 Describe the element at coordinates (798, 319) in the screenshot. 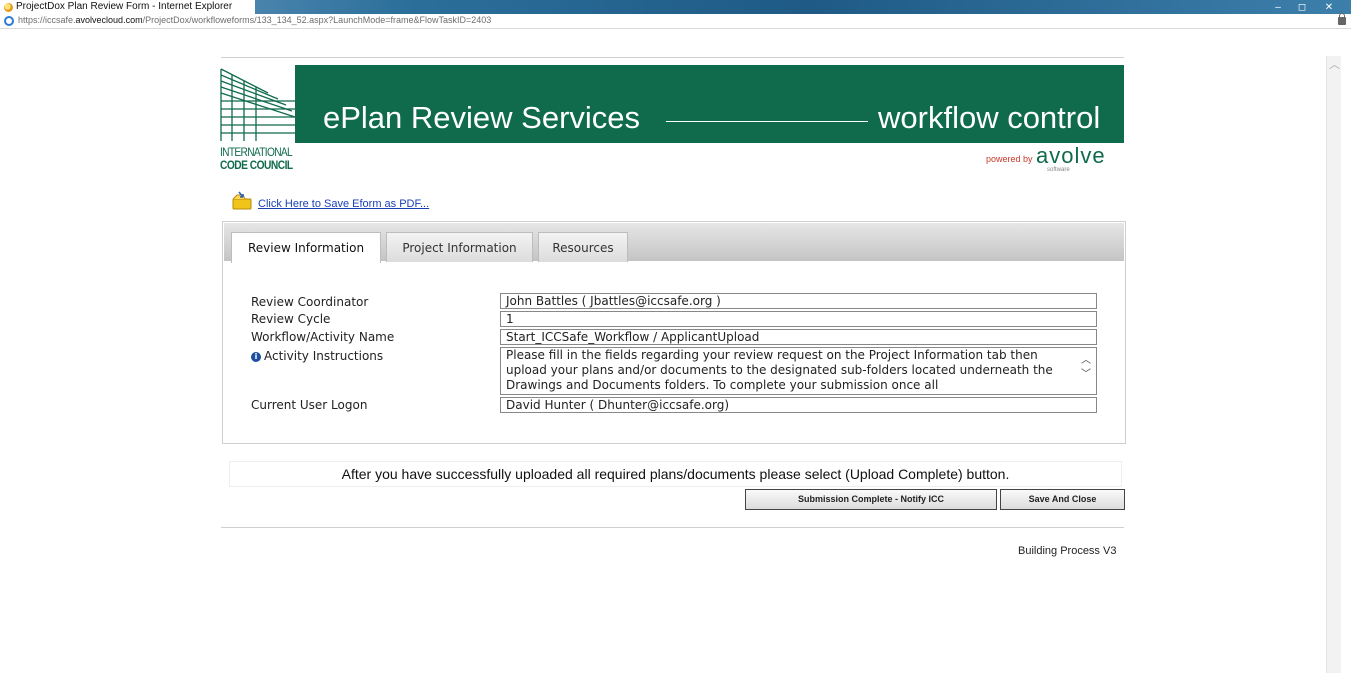

I see `review-cycle-field: 1` at that location.